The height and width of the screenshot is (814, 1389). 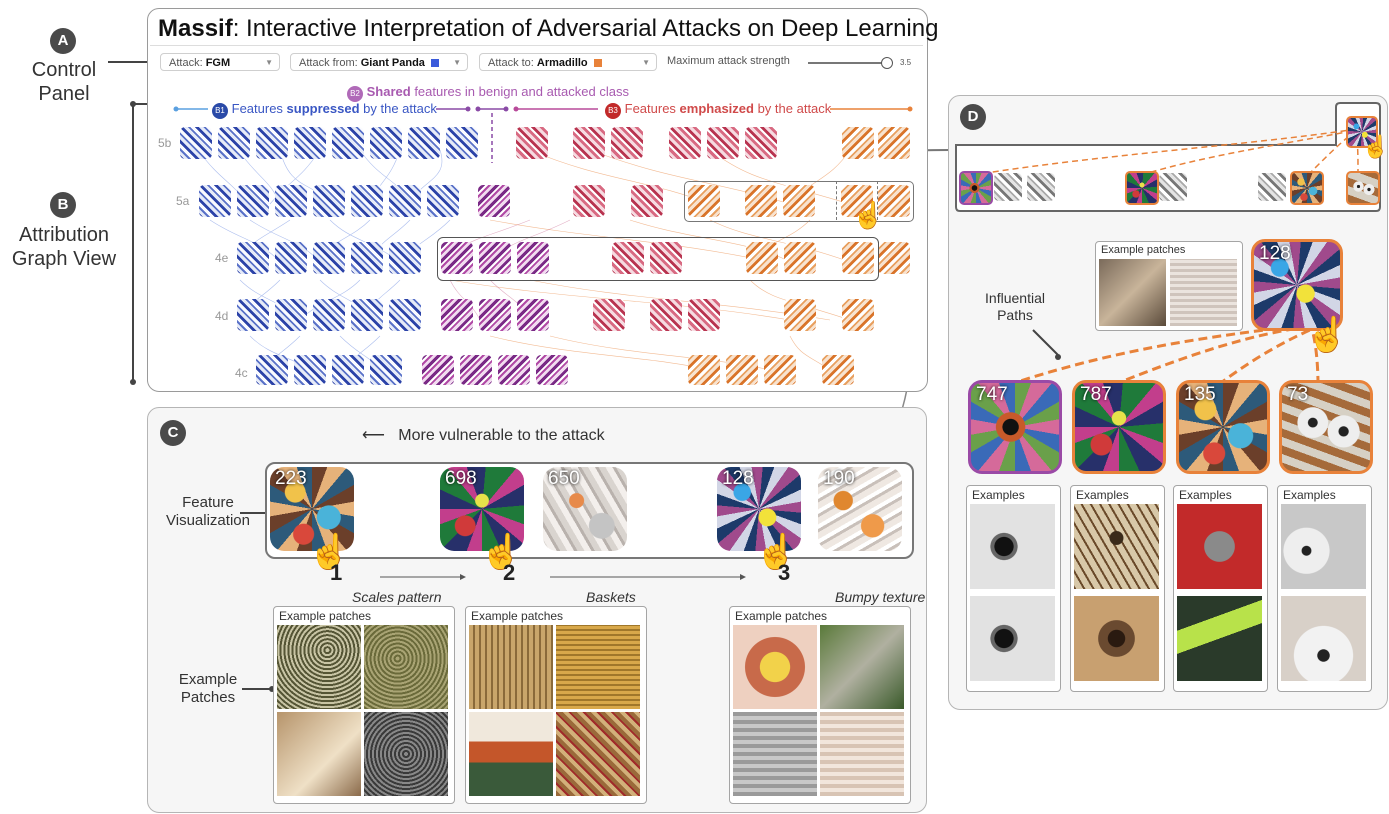 What do you see at coordinates (568, 62) in the screenshot?
I see `attack-to-dropdown: Attack to: Armadillo ▼` at bounding box center [568, 62].